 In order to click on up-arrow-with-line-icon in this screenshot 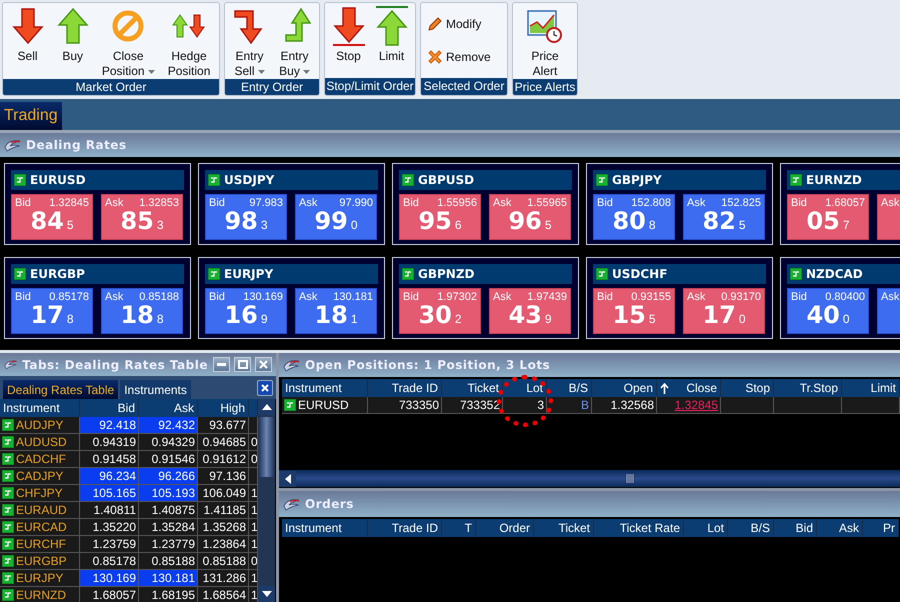, I will do `click(392, 26)`.